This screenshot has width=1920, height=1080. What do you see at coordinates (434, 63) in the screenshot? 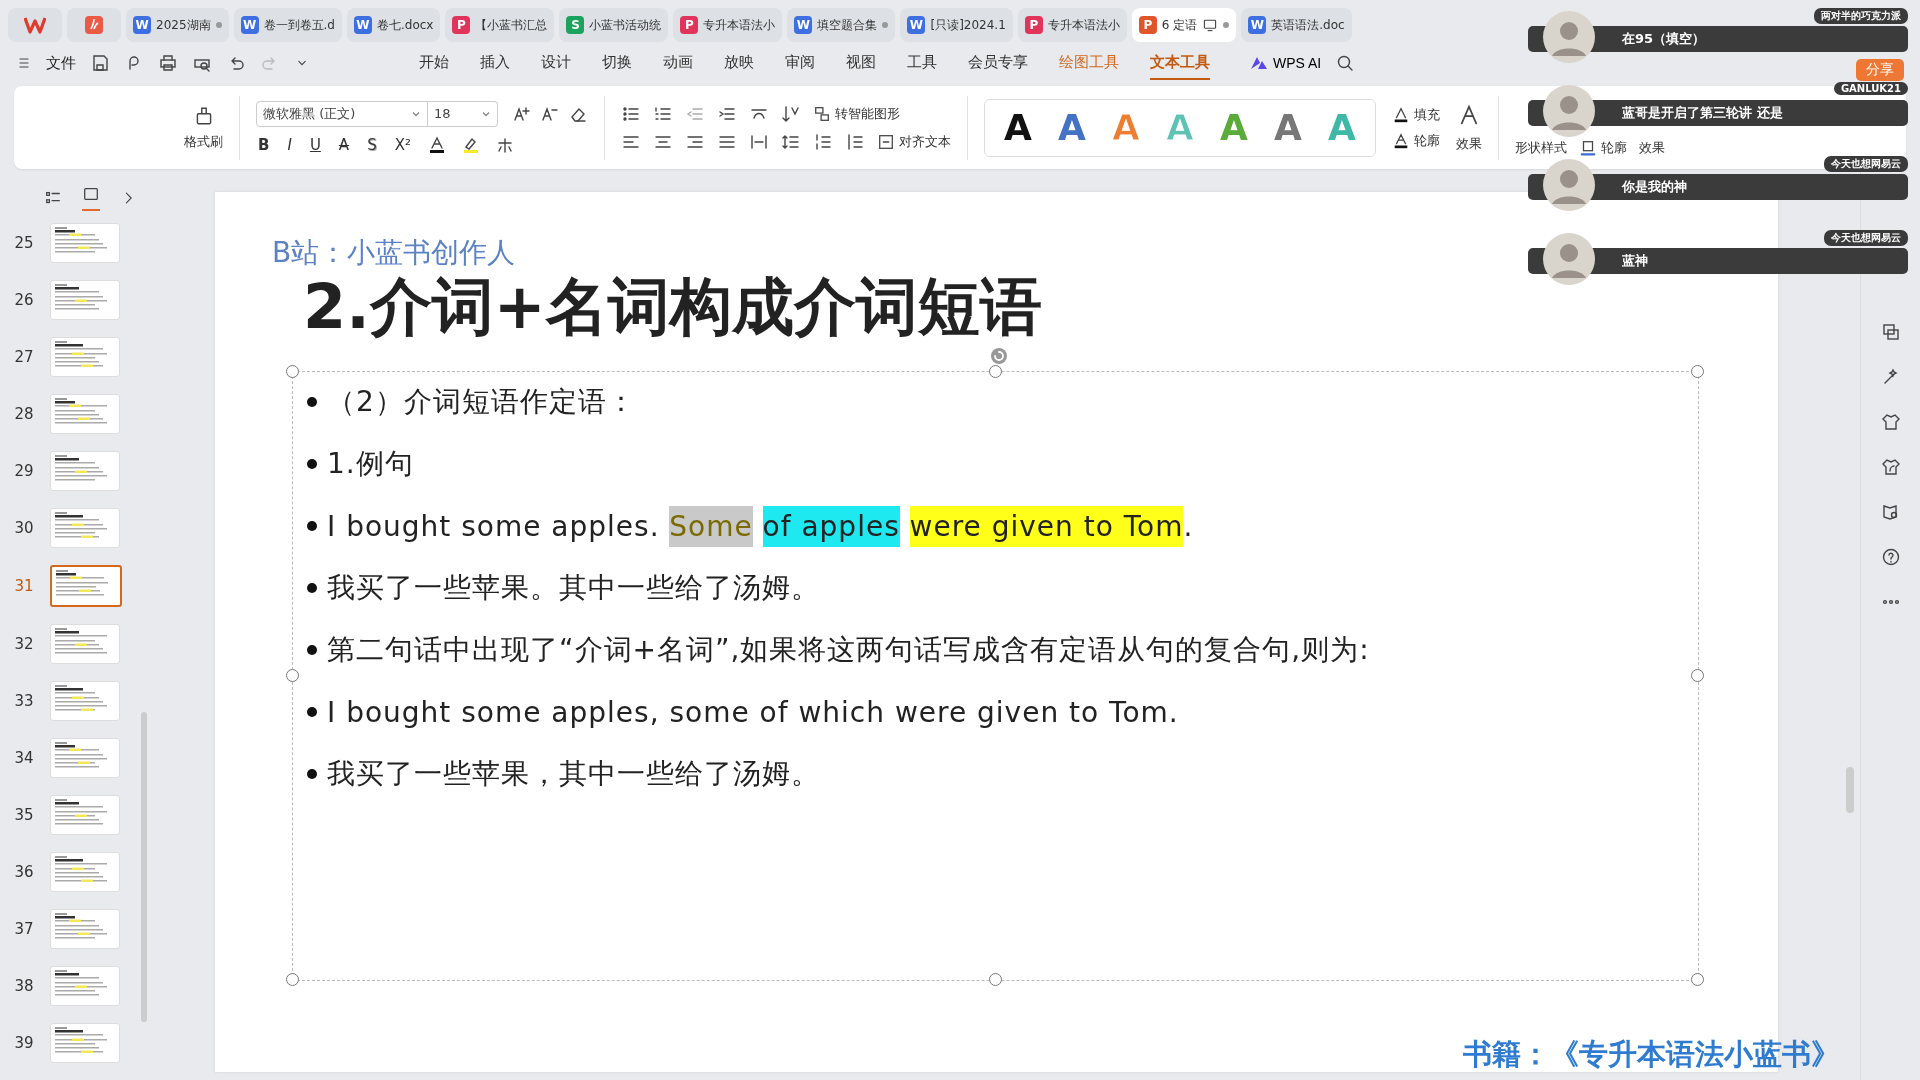
I see `ribbon-tab: 开始` at bounding box center [434, 63].